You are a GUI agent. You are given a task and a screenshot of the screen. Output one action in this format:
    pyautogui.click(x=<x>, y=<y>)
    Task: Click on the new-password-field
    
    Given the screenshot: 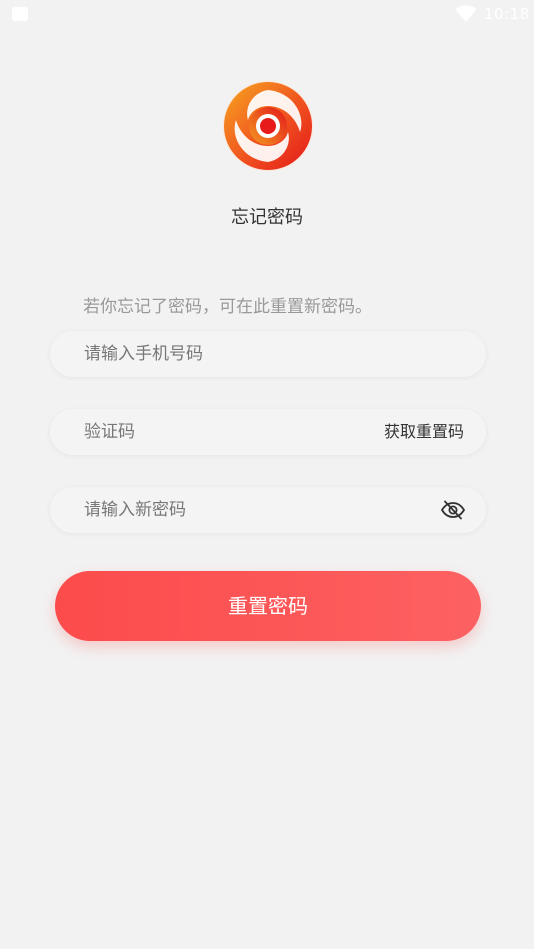 What is the action you would take?
    pyautogui.click(x=268, y=510)
    